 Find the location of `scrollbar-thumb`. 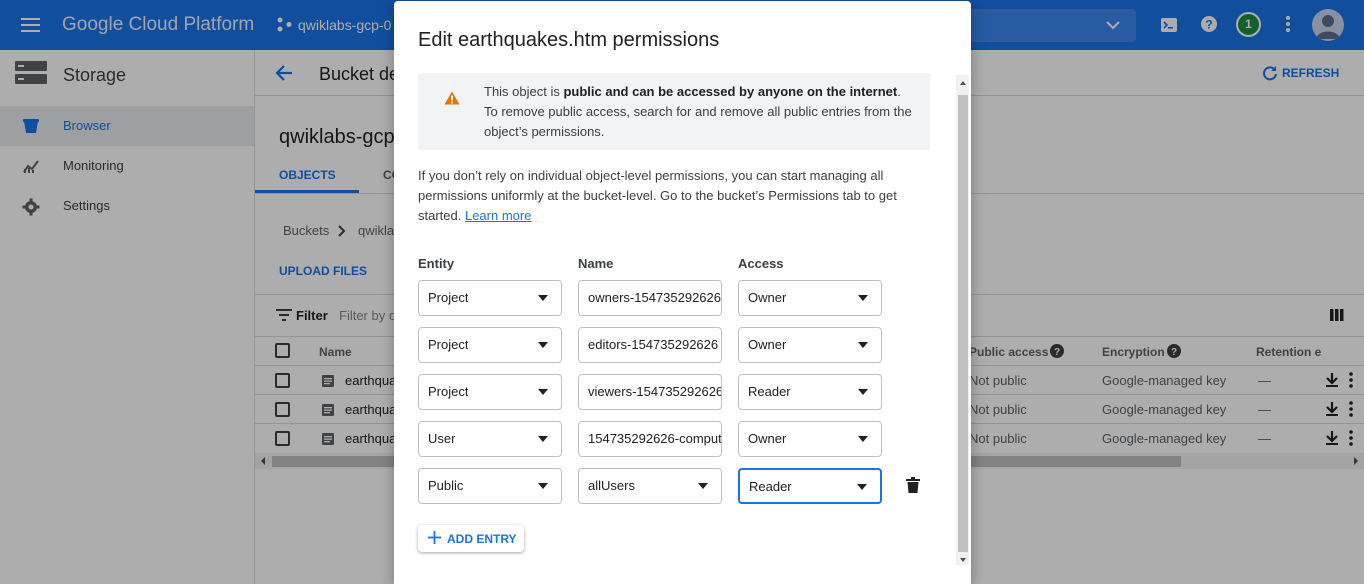

scrollbar-thumb is located at coordinates (963, 323).